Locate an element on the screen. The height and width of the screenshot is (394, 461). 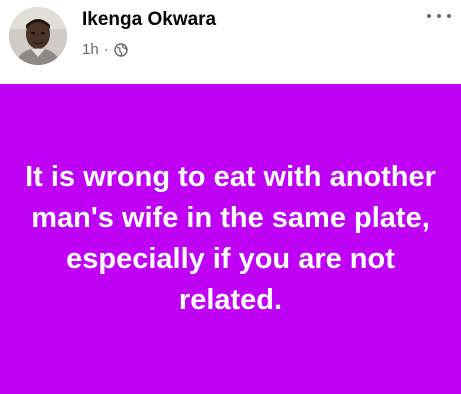
avatar-photo is located at coordinates (38, 36).